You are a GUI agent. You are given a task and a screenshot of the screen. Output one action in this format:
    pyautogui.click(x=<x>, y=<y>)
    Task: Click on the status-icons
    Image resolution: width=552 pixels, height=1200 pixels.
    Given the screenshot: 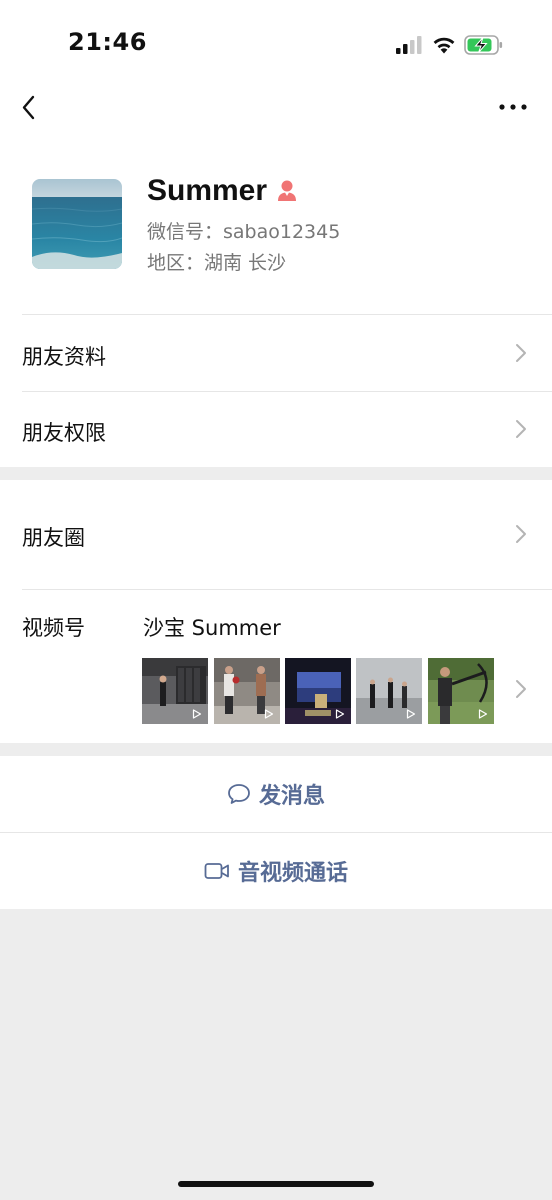 What is the action you would take?
    pyautogui.click(x=454, y=44)
    